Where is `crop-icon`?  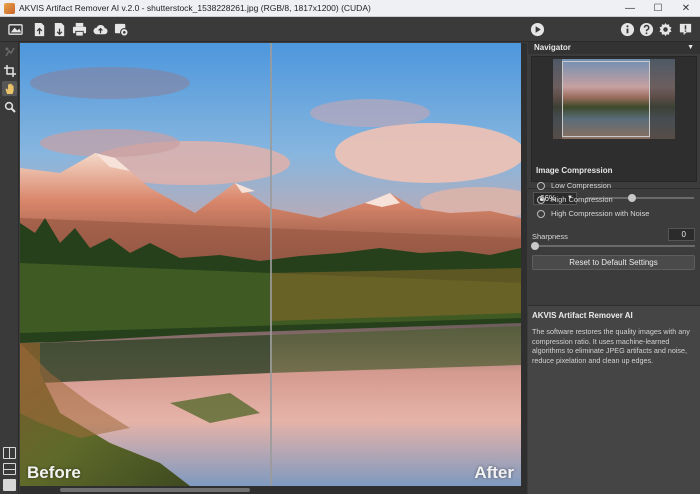
crop-icon is located at coordinates (9, 70).